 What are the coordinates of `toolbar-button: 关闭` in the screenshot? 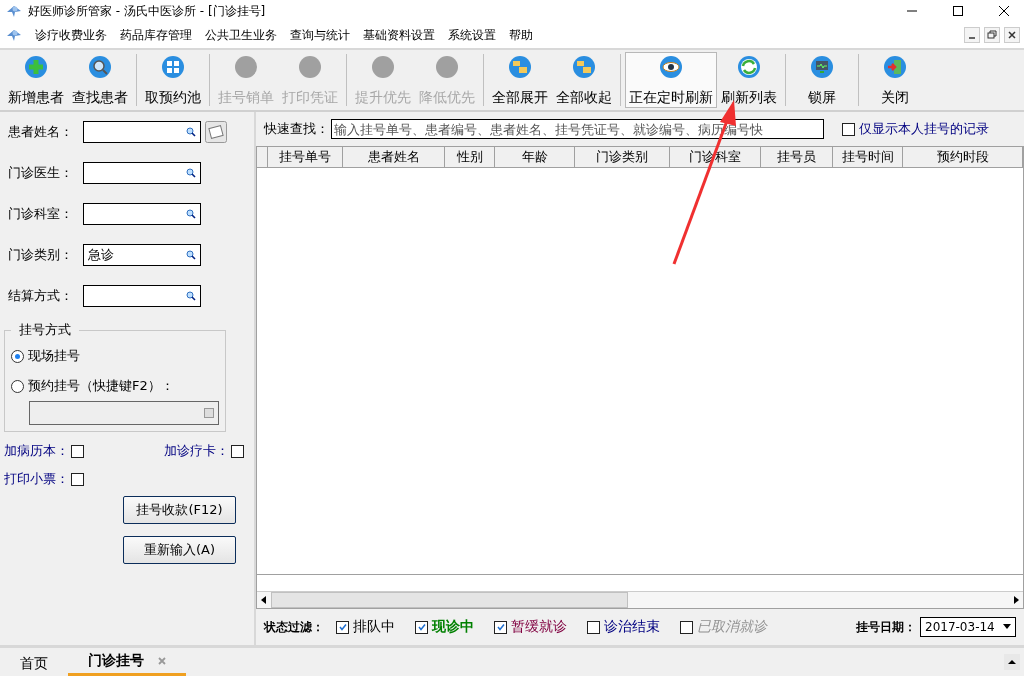 It's located at (895, 80).